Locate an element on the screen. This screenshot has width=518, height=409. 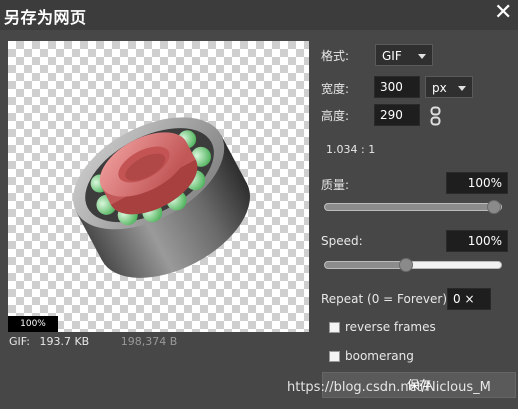
quality-slider-thumb is located at coordinates (494, 207).